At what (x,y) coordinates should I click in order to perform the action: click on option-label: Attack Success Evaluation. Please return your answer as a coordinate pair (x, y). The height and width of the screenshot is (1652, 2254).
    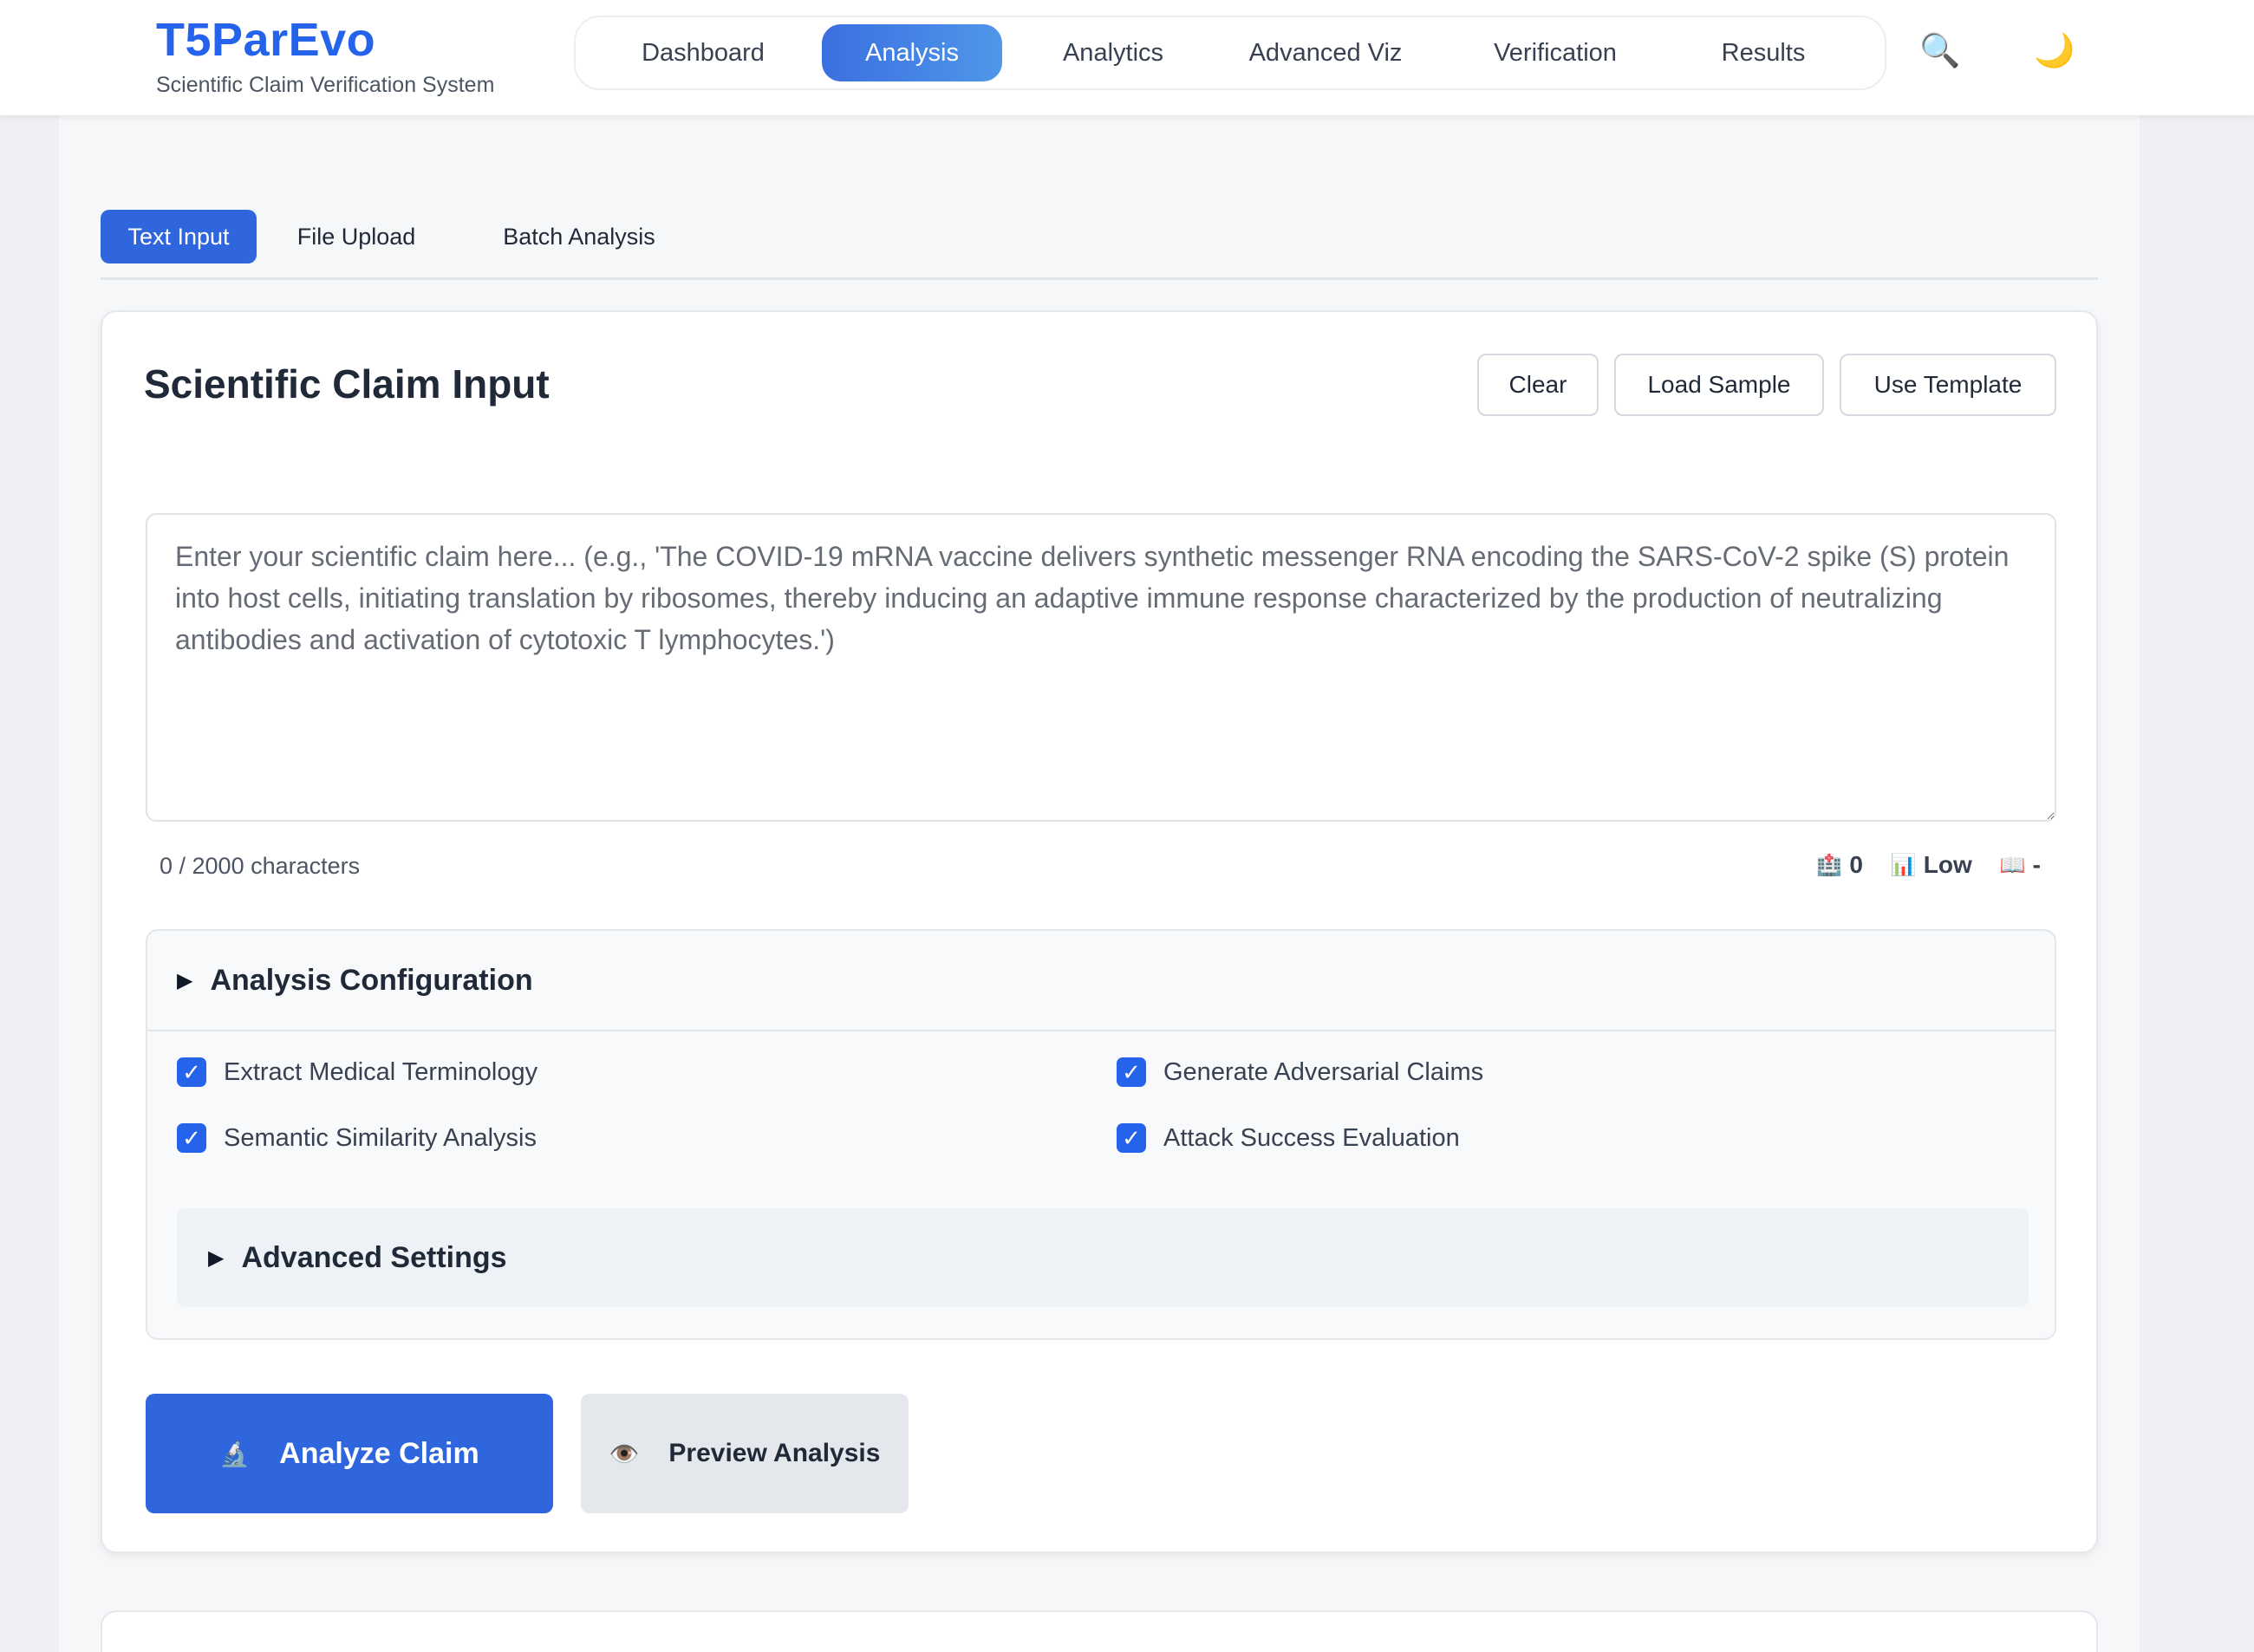
    Looking at the image, I should click on (1312, 1137).